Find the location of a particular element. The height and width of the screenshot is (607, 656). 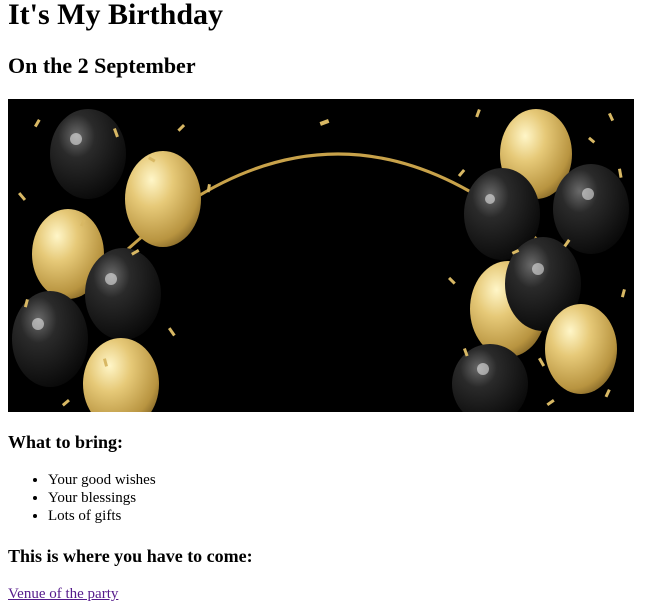

page-title: It's My Birthday is located at coordinates (116, 15).